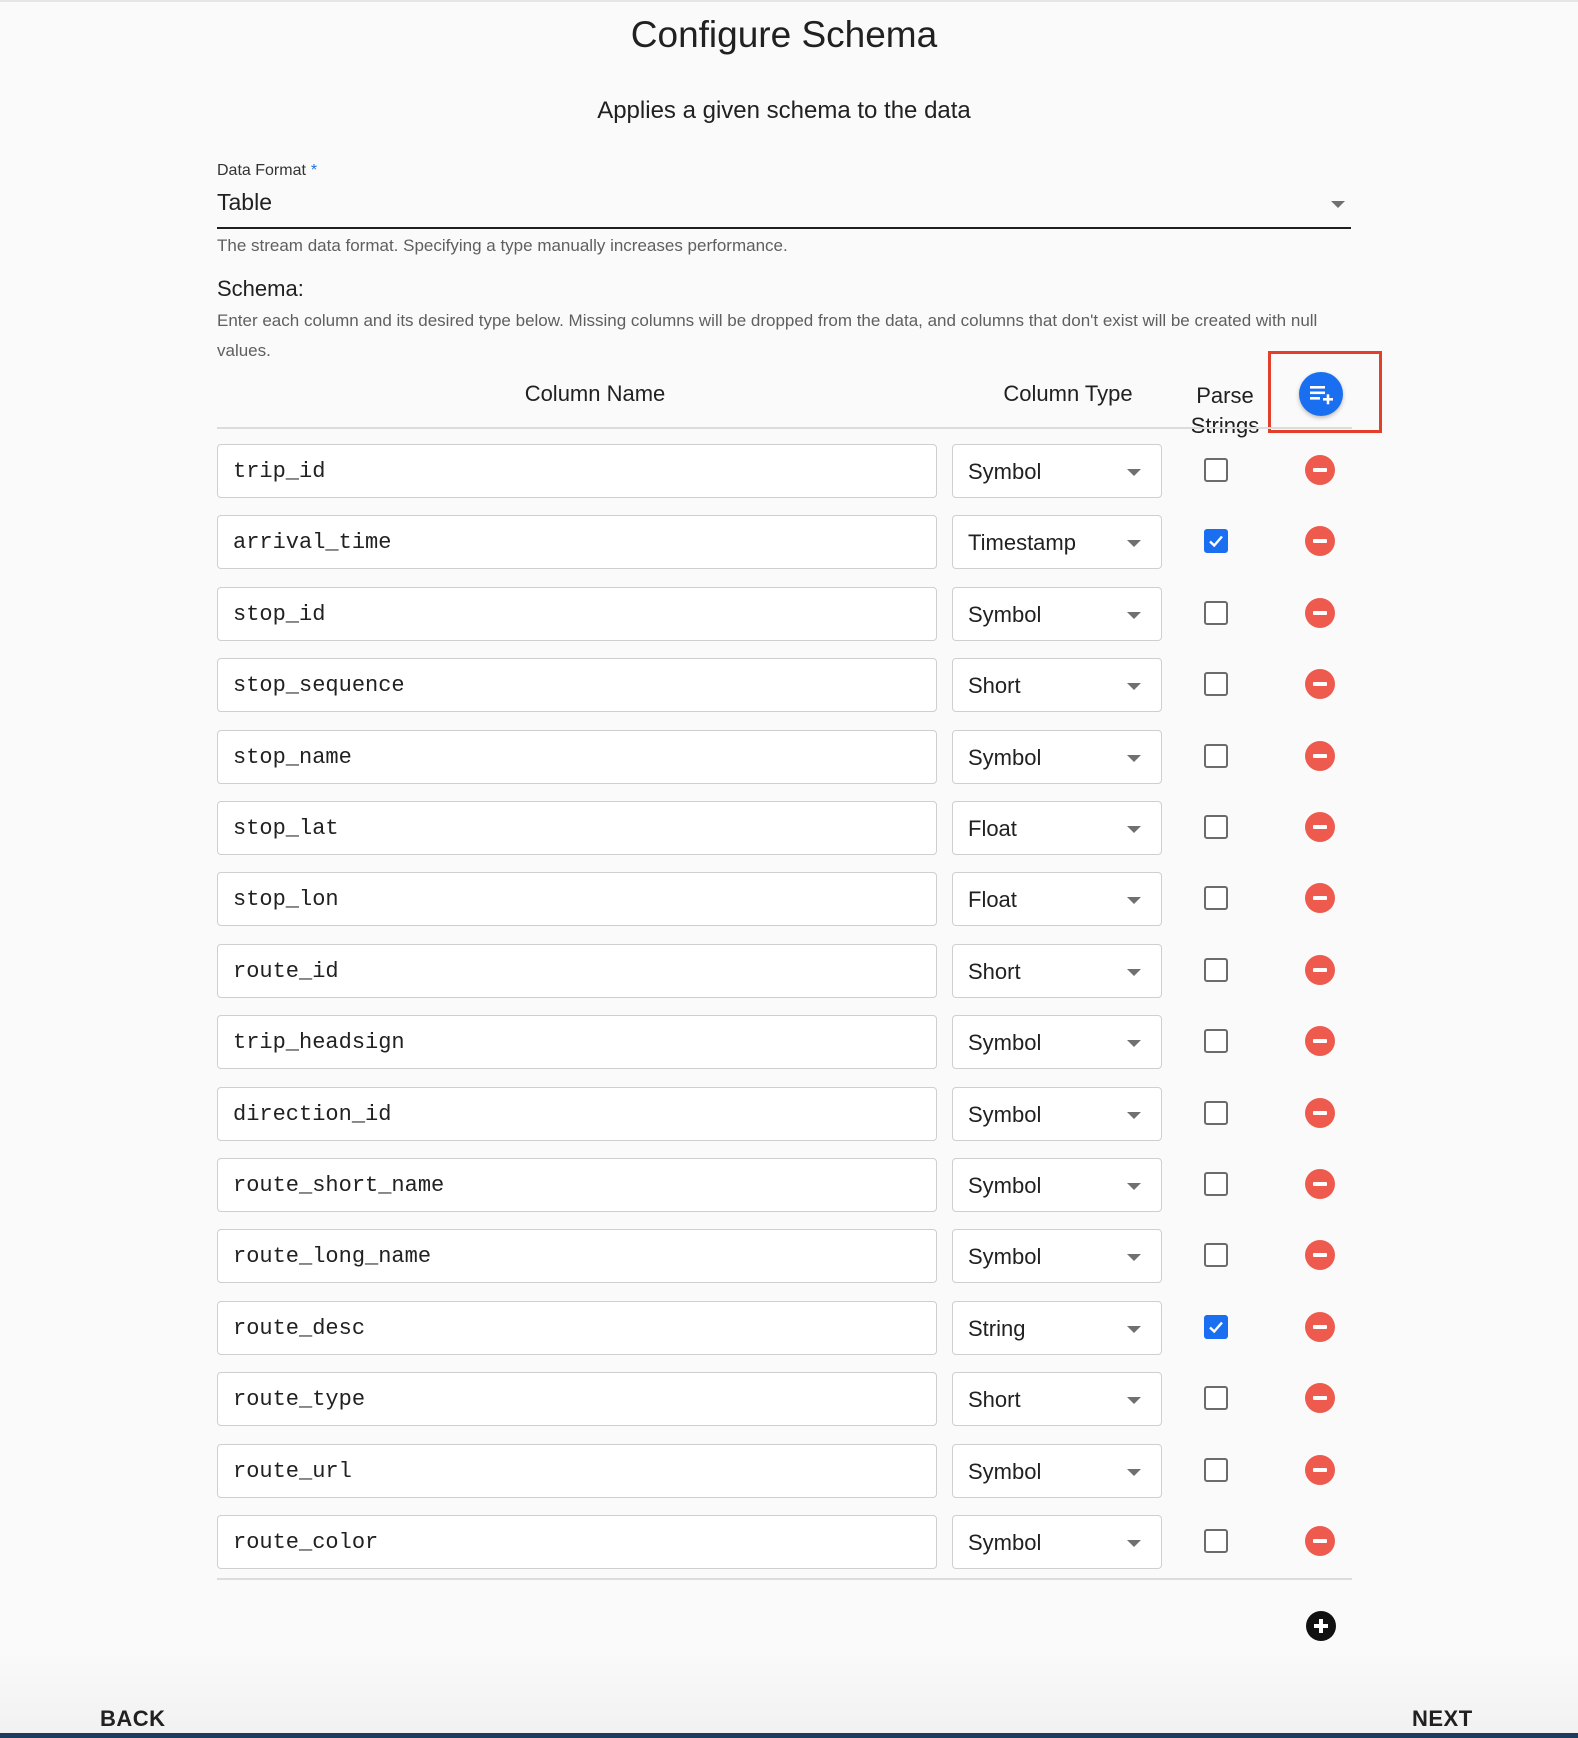 Image resolution: width=1578 pixels, height=1738 pixels. Describe the element at coordinates (1057, 542) in the screenshot. I see `column-type-select: Timestamp` at that location.